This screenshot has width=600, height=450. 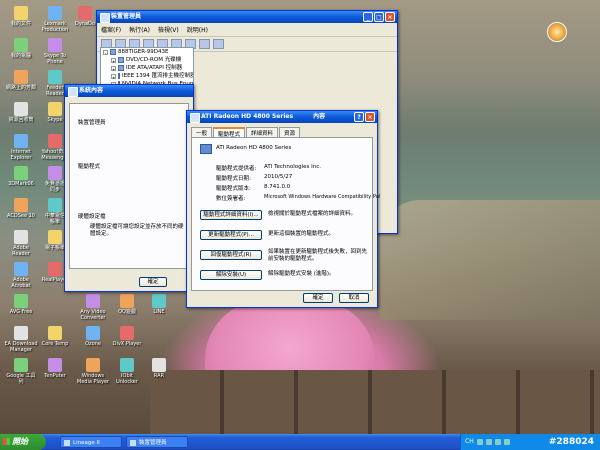 I want to click on desktop-icon: Any Video Converter, so click(x=93, y=307).